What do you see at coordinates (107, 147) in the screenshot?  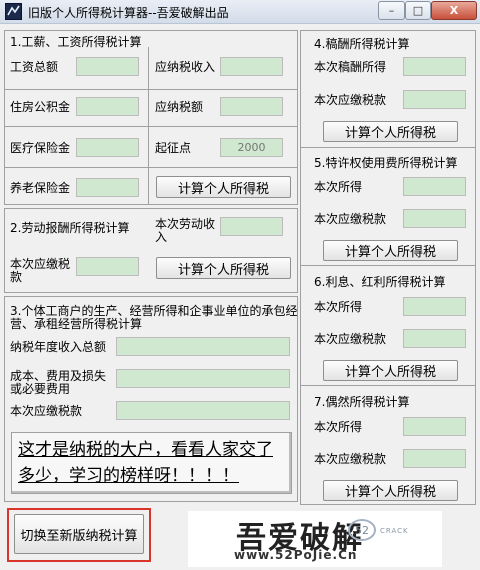 I see `medical-insurance-input` at bounding box center [107, 147].